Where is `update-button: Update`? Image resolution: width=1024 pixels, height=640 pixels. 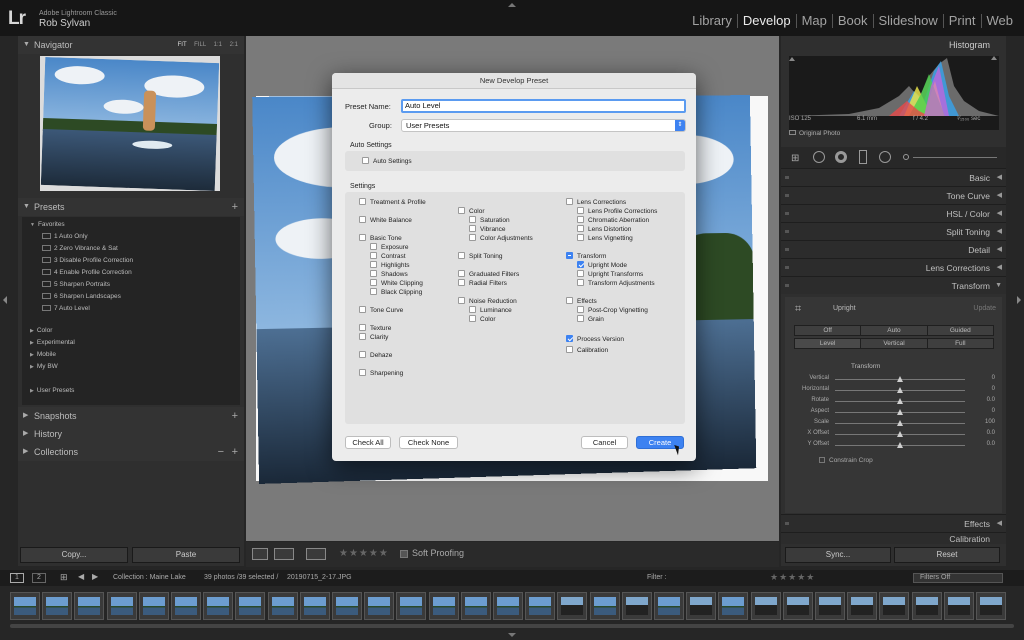 update-button: Update is located at coordinates (984, 308).